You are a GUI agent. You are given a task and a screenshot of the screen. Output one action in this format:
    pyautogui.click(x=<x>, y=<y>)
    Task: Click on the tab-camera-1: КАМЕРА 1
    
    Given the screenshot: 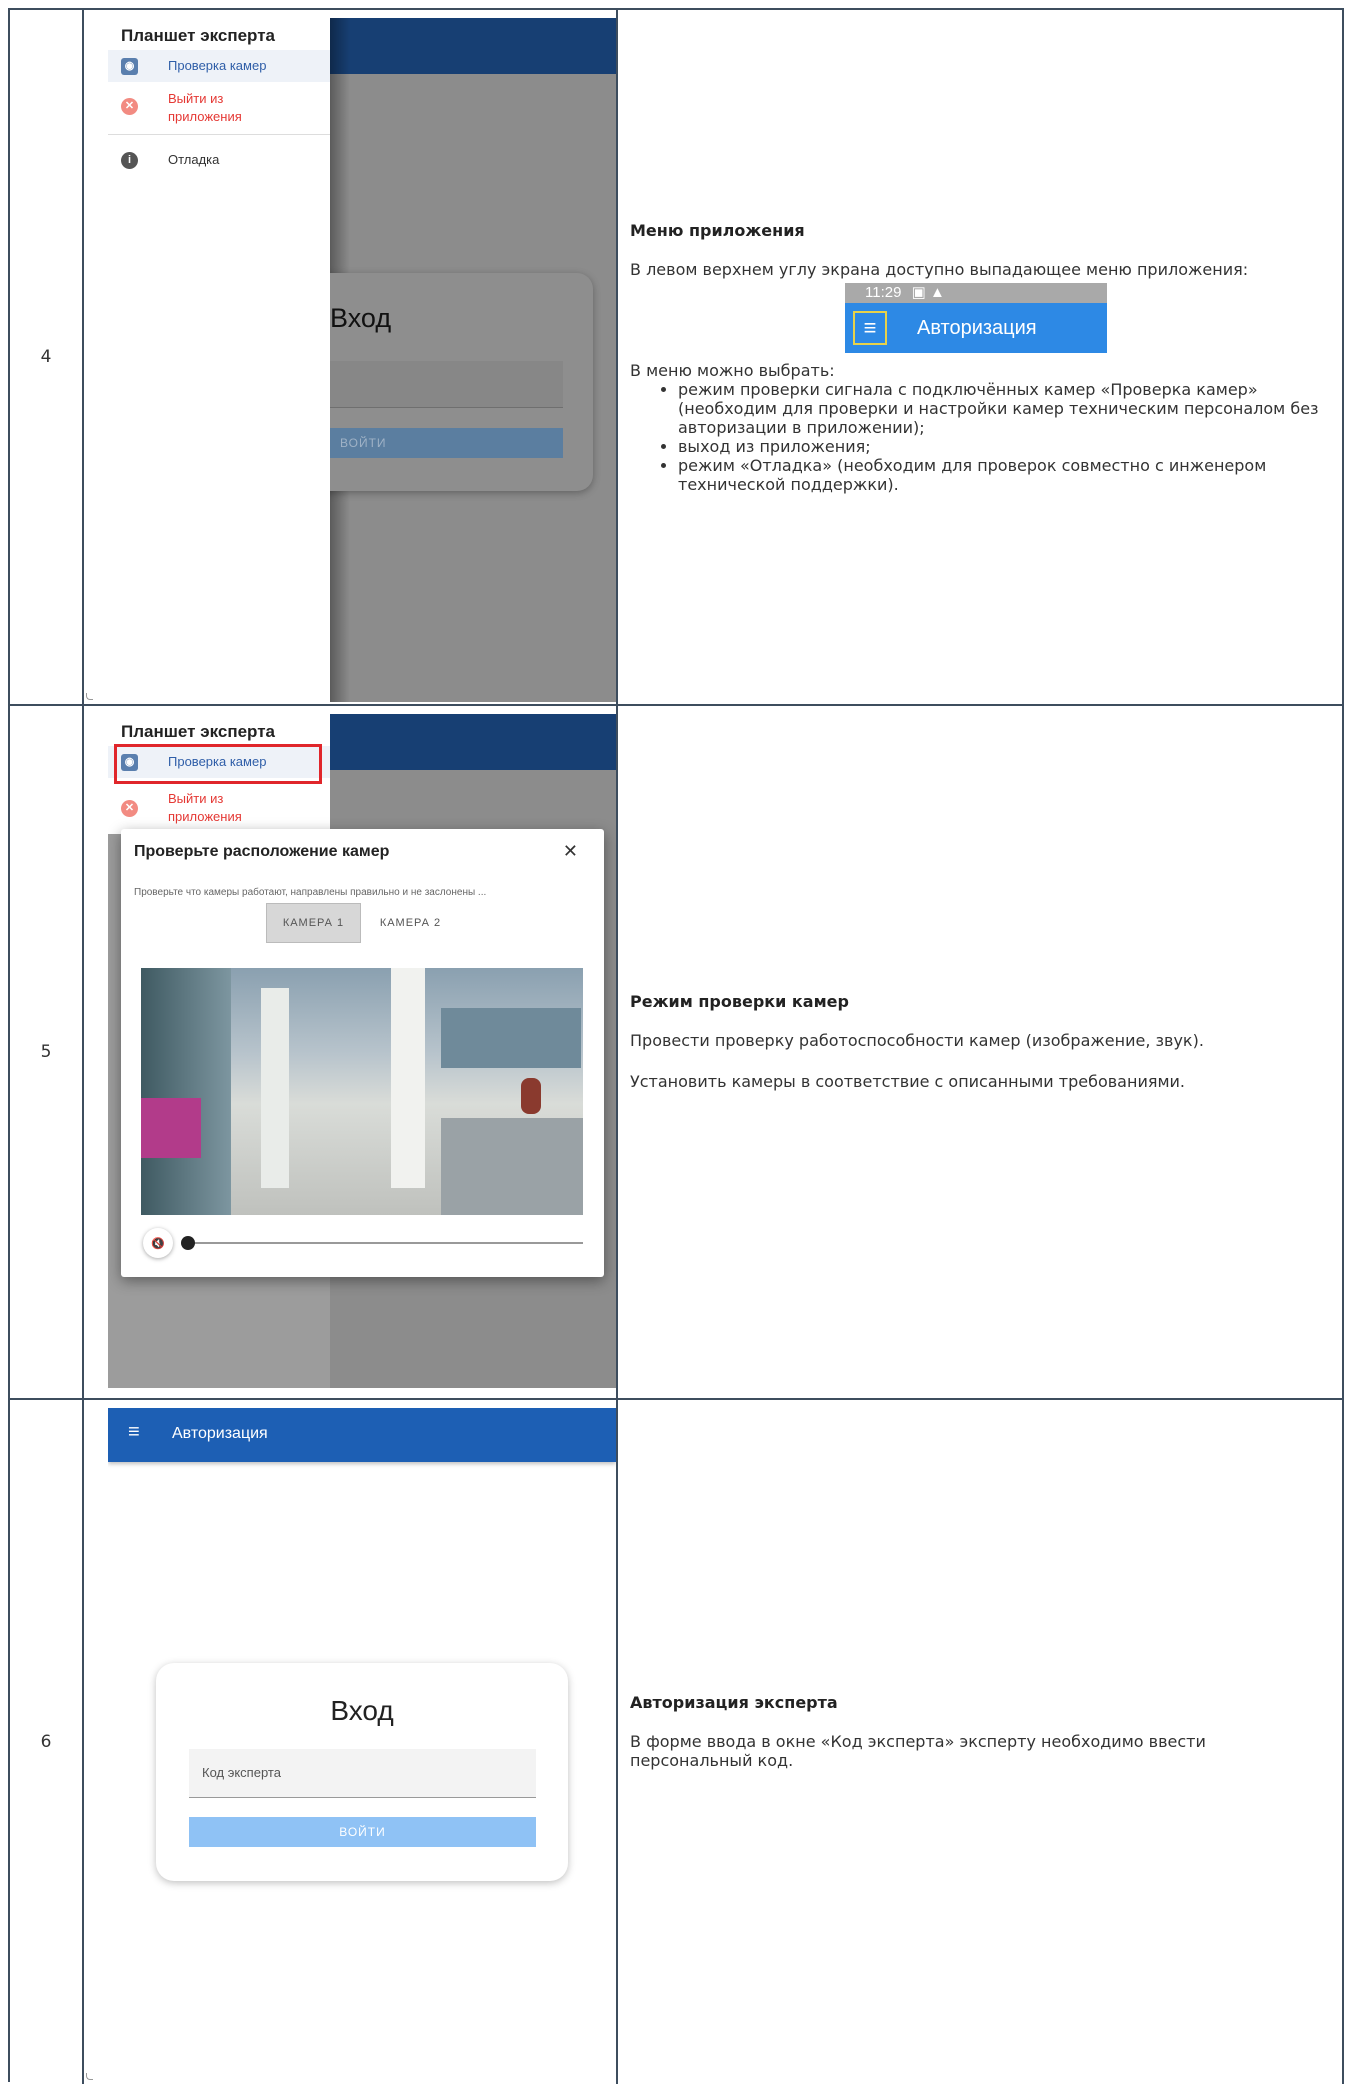 What is the action you would take?
    pyautogui.click(x=313, y=923)
    